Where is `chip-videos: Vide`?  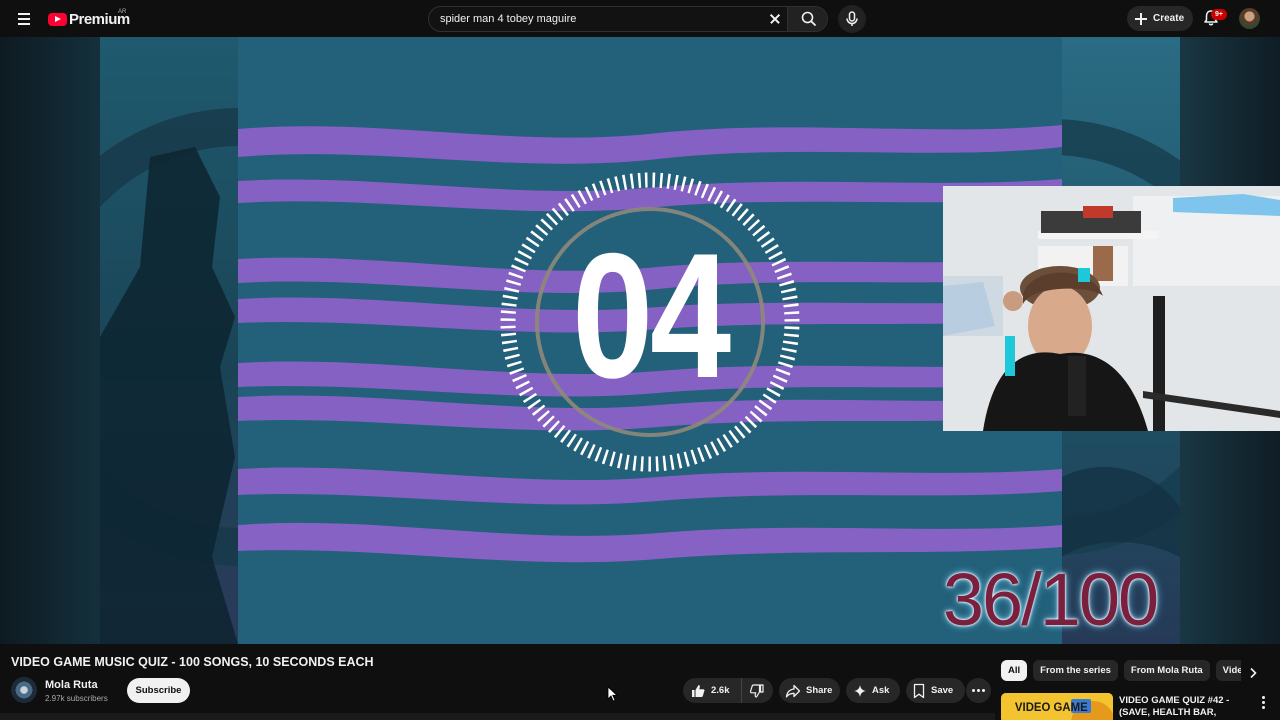 chip-videos: Vide is located at coordinates (1228, 670).